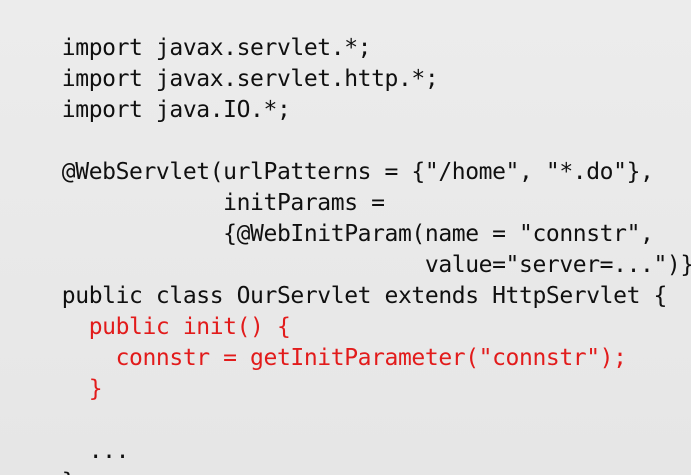 Image resolution: width=691 pixels, height=475 pixels. Describe the element at coordinates (345, 31) in the screenshot. I see `code-line-1: import javax.servlet.*;` at that location.